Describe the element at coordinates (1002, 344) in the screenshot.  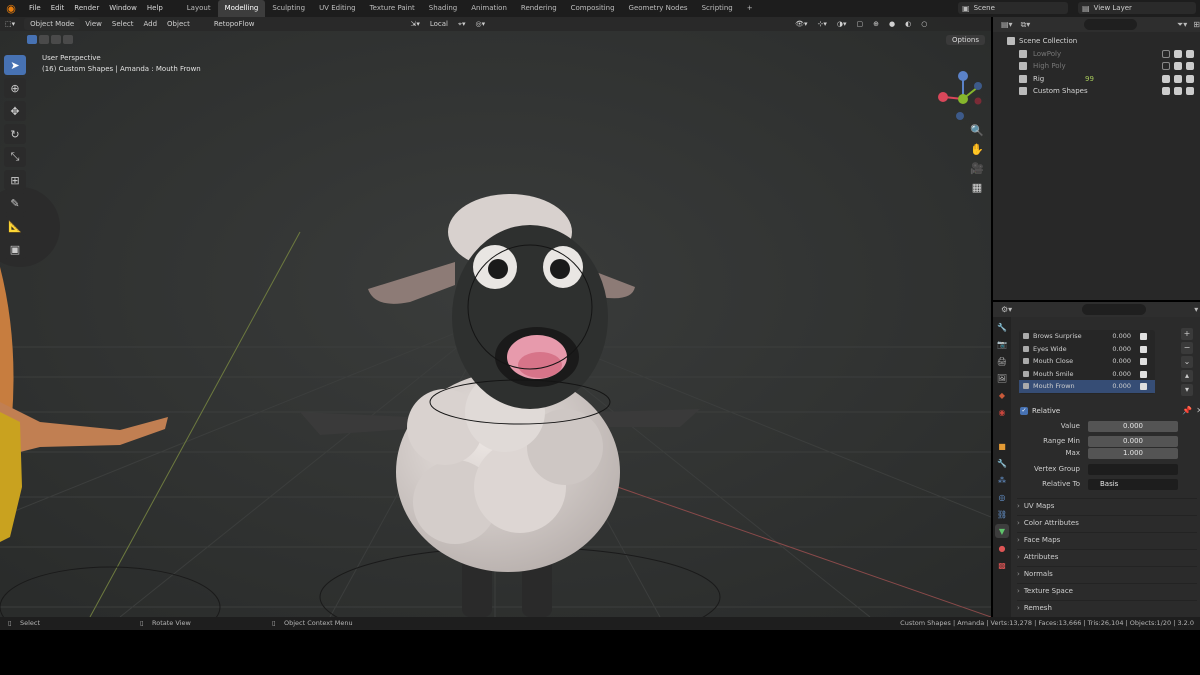
I see `render-tab-icon: 📷` at that location.